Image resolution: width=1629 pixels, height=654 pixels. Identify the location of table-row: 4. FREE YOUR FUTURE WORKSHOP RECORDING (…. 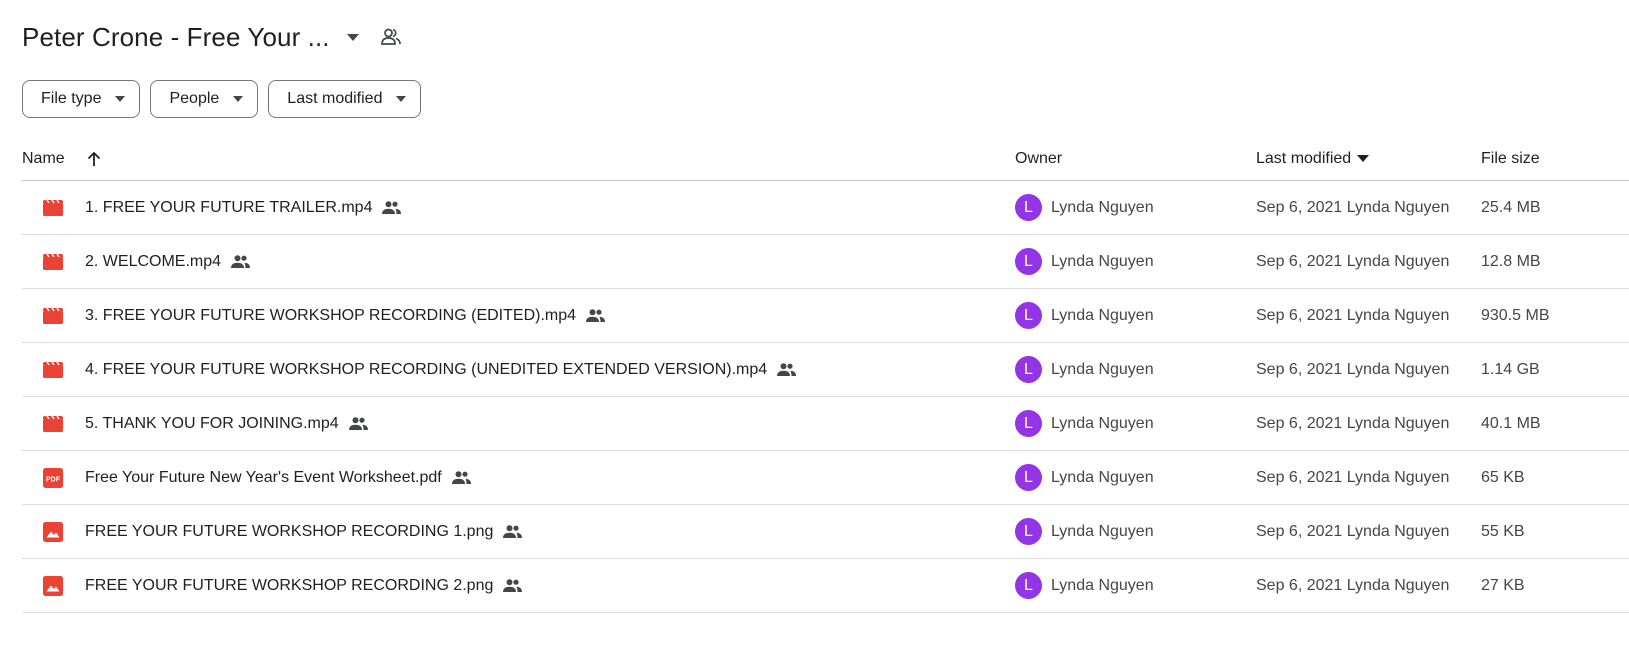
(825, 370).